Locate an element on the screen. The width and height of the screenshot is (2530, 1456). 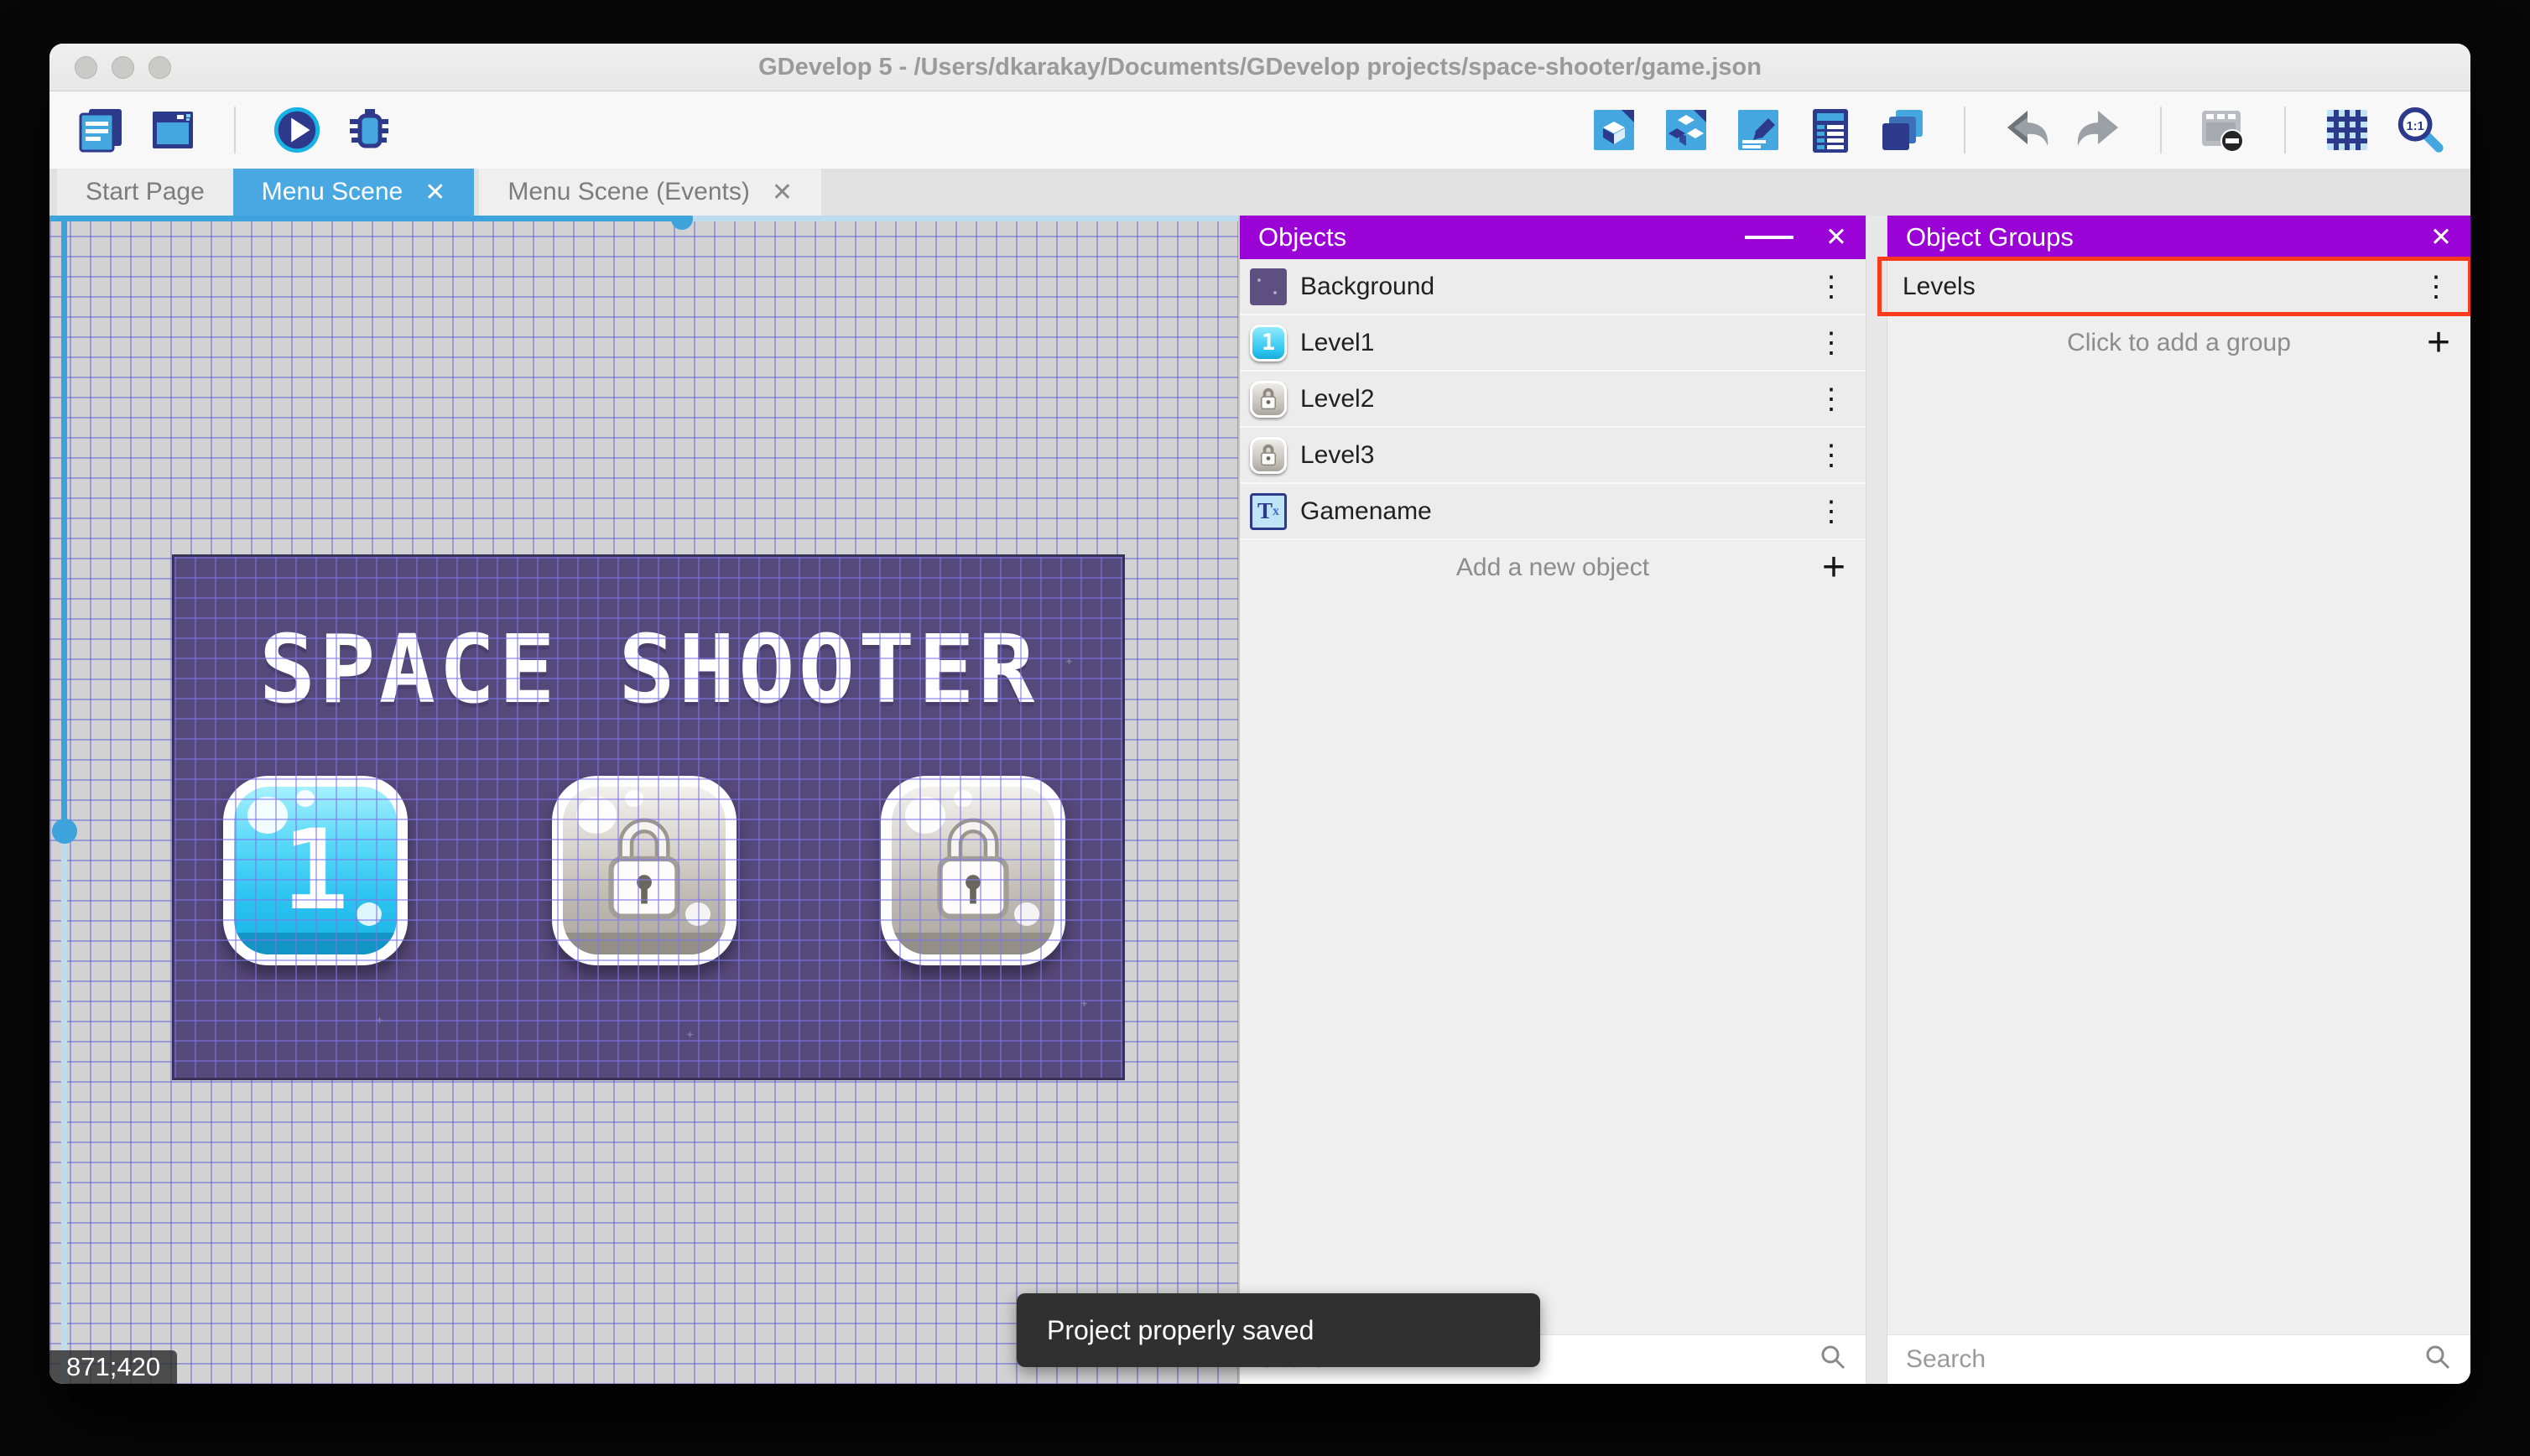
group-menu-icon: ⋮ is located at coordinates (2446, 287).